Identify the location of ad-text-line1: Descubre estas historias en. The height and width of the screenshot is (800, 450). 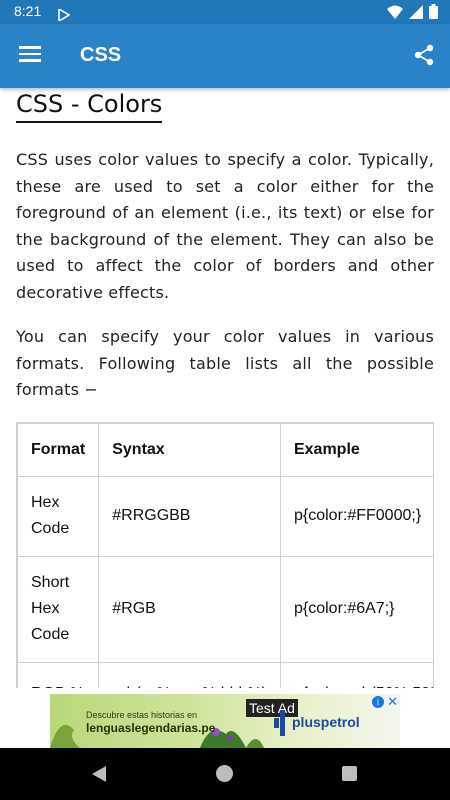
(142, 715).